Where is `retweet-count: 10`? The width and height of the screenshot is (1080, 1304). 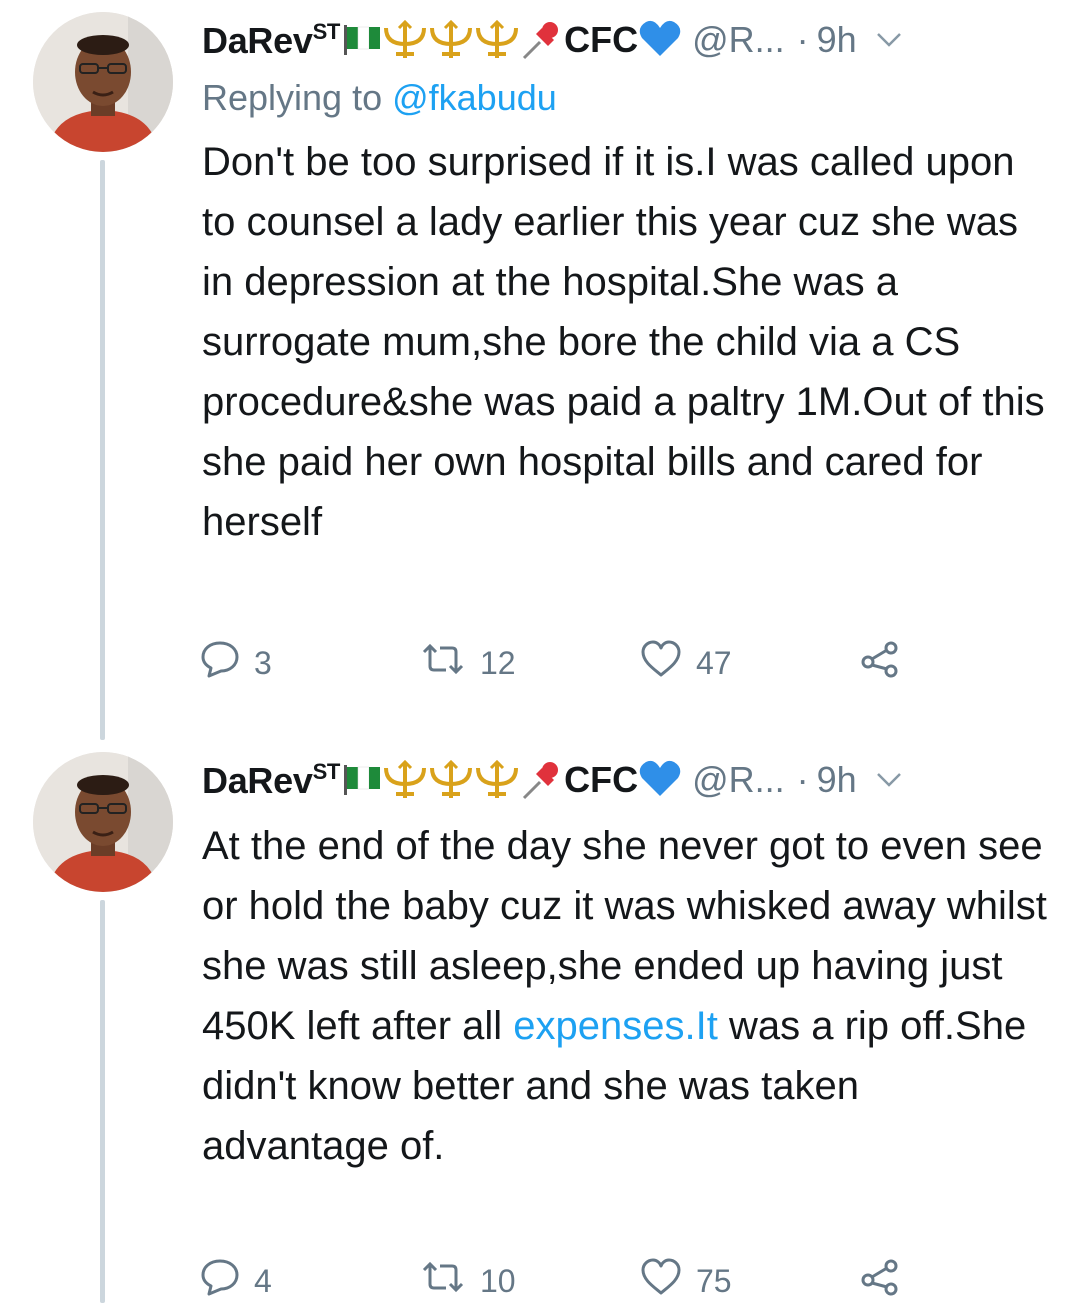 retweet-count: 10 is located at coordinates (498, 1280).